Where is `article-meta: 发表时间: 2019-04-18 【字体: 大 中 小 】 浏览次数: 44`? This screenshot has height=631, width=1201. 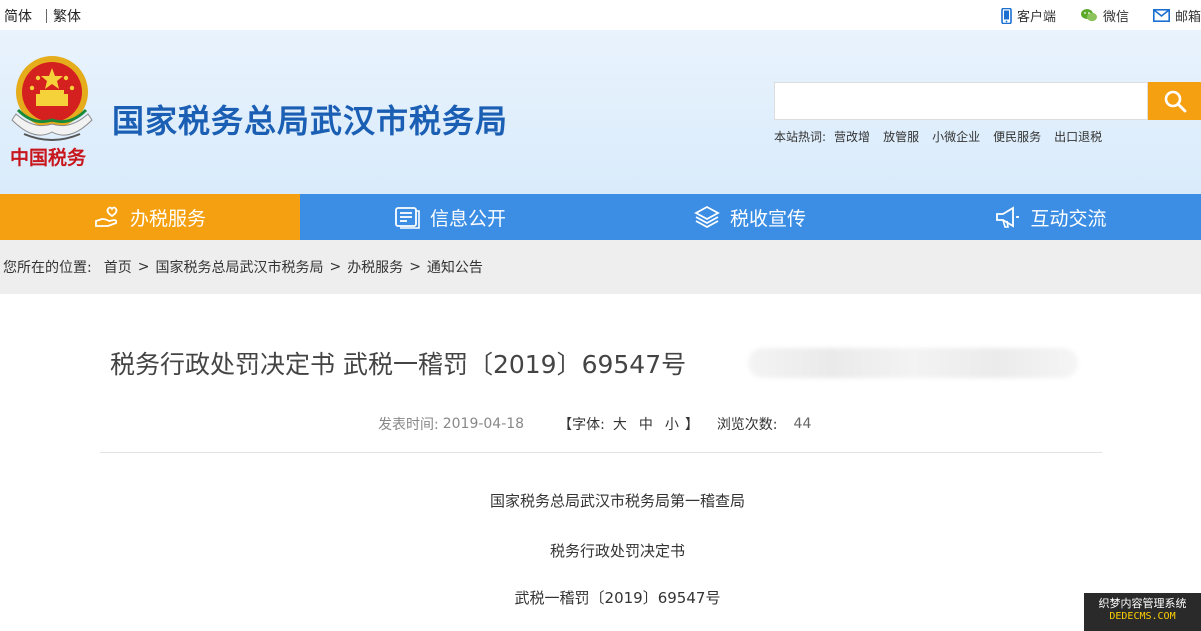
article-meta: 发表时间: 2019-04-18 【字体: 大 中 小 】 浏览次数: 44 is located at coordinates (594, 424).